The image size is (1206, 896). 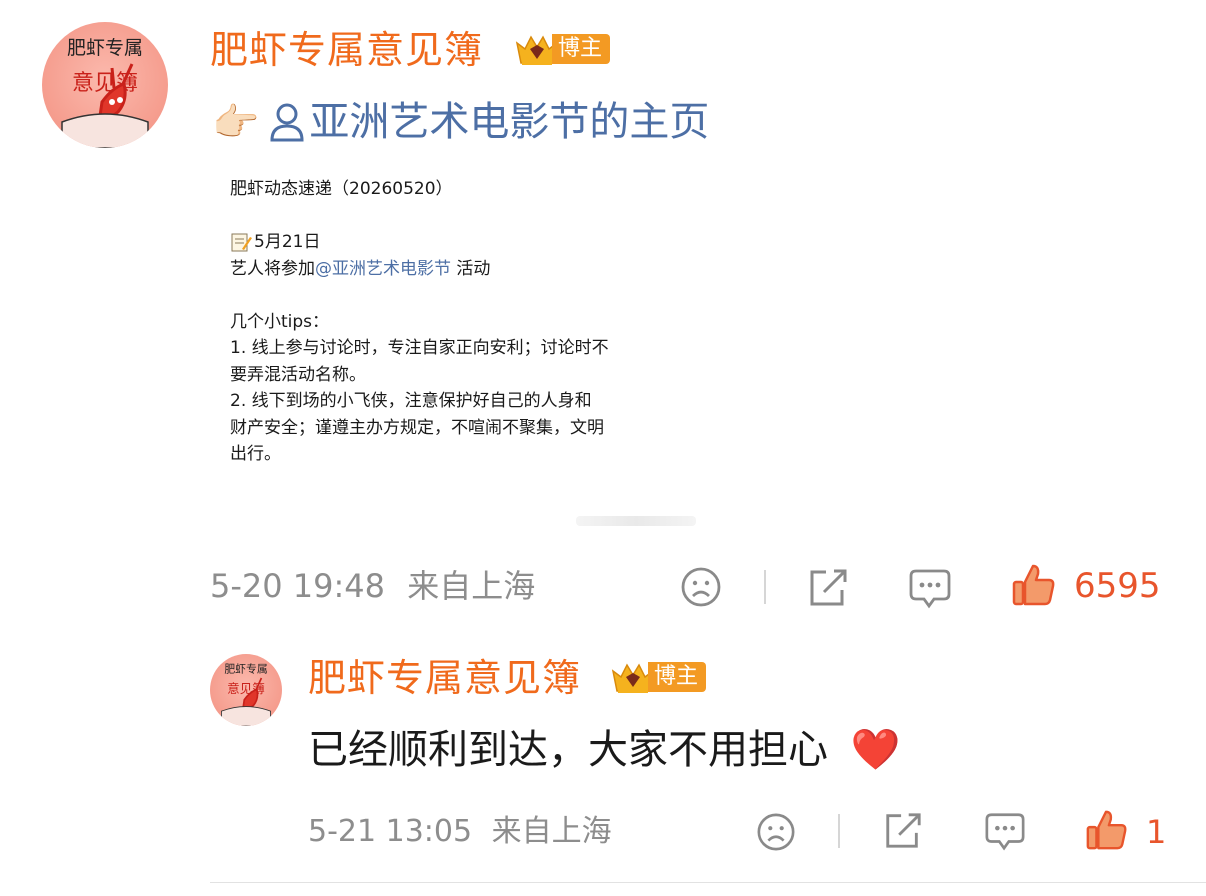 What do you see at coordinates (390, 831) in the screenshot?
I see `comment-timestamp: 5-21 13:05` at bounding box center [390, 831].